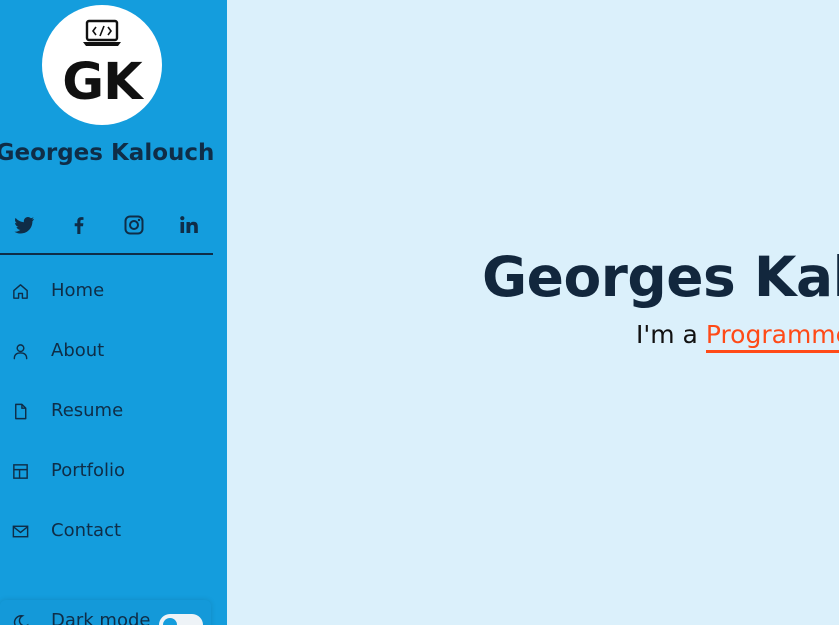 This screenshot has height=625, width=839. I want to click on layout-icon, so click(20, 471).